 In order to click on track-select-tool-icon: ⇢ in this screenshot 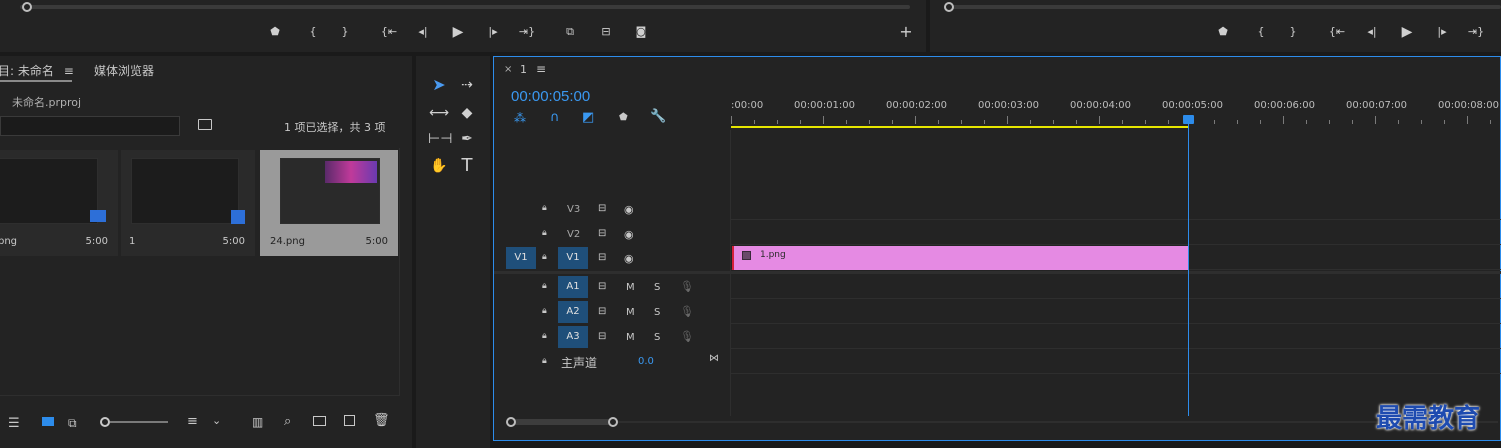, I will do `click(467, 85)`.